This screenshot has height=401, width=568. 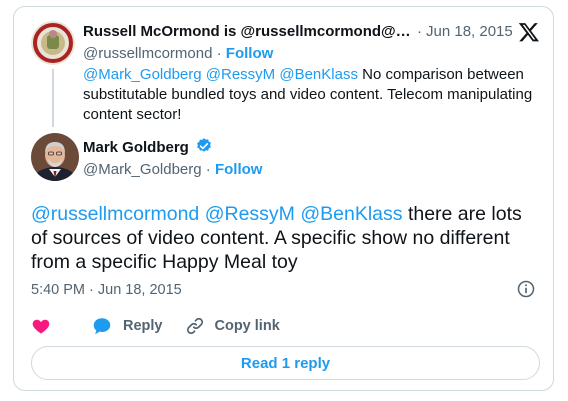 What do you see at coordinates (142, 74) in the screenshot?
I see `mention-link: @Mark_Goldberg` at bounding box center [142, 74].